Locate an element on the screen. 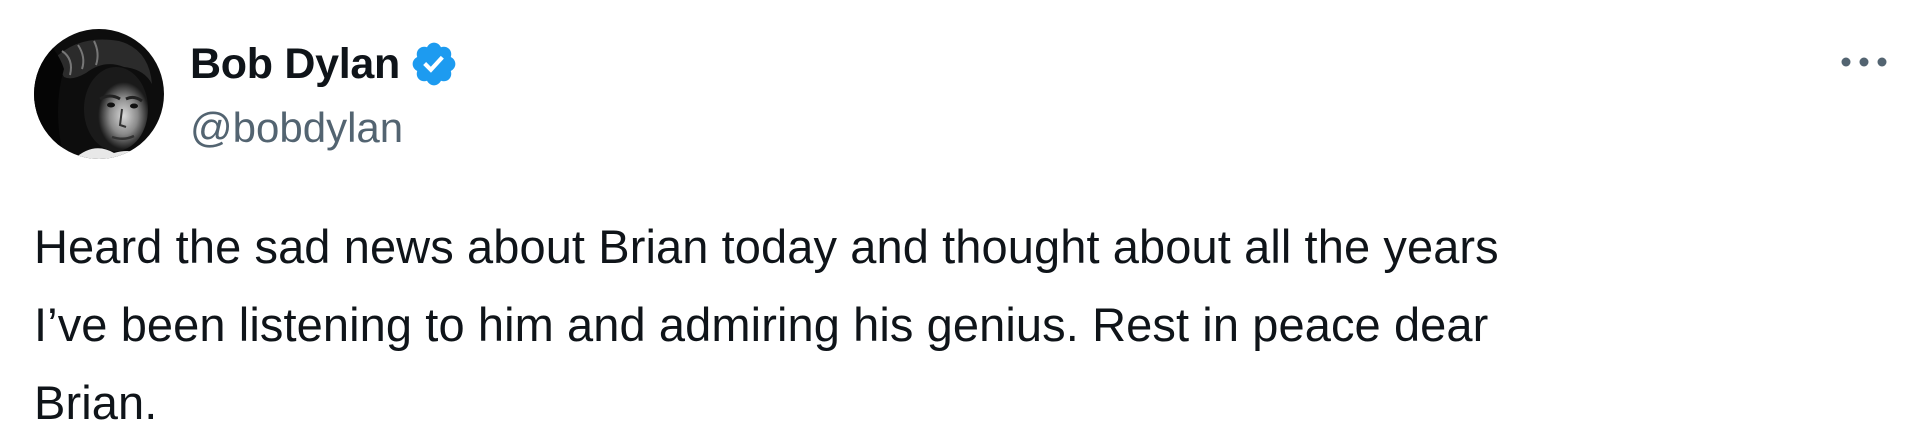 The image size is (1920, 448). avatar-photo-image is located at coordinates (99, 94).